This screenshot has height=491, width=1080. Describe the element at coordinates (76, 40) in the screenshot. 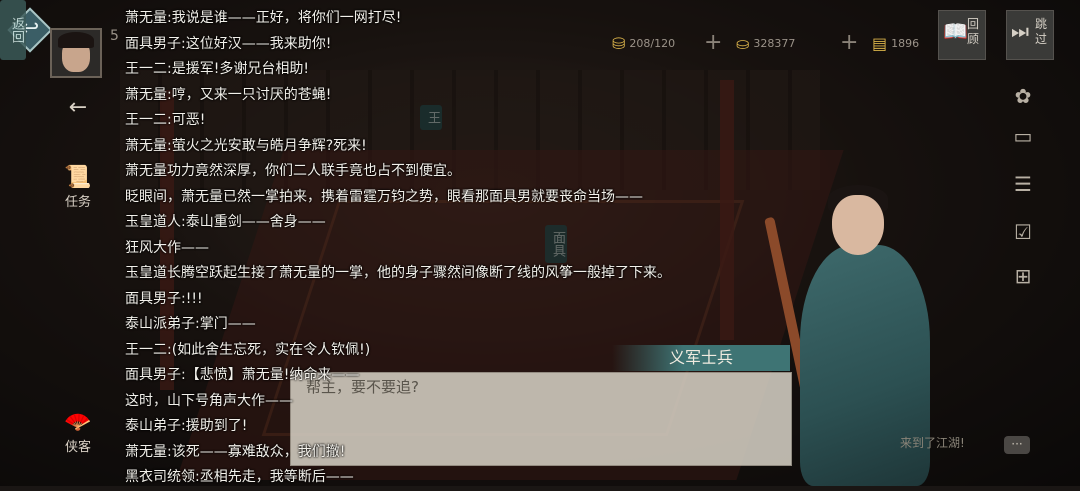

I see `avatar-hair` at that location.